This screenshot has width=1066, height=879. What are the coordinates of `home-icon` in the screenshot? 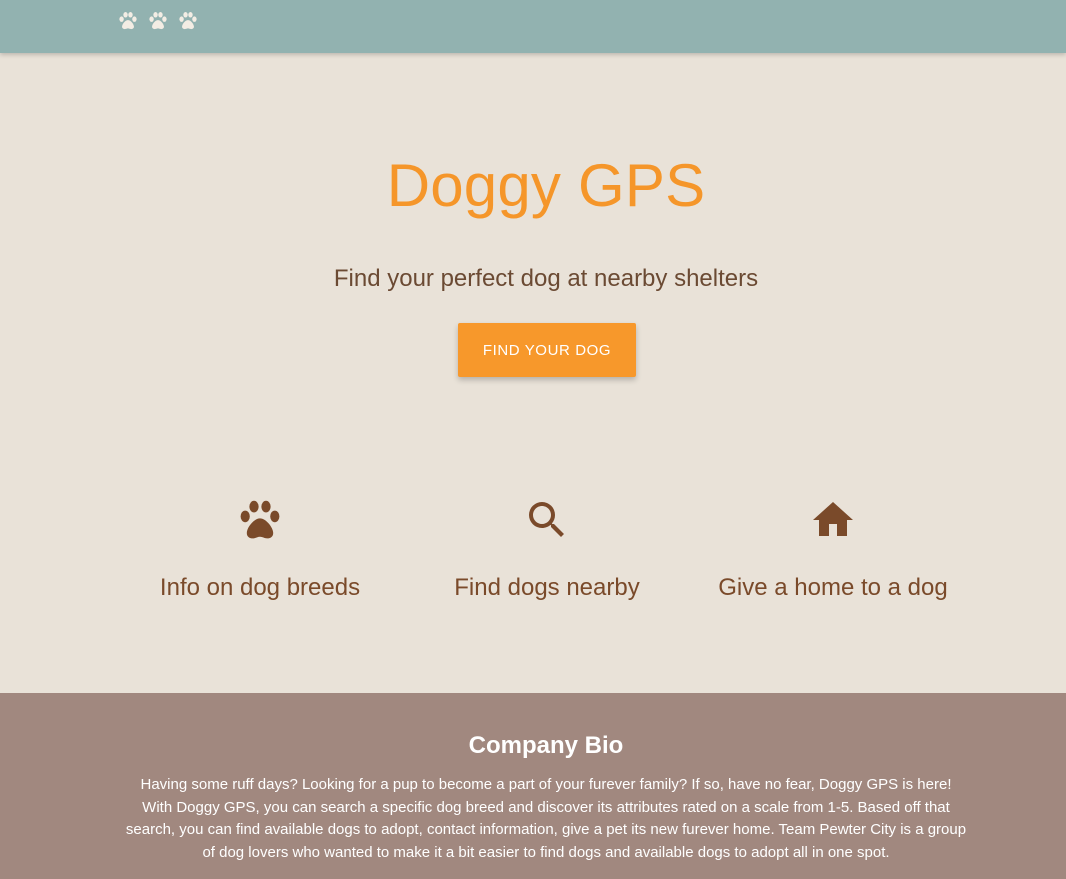 It's located at (833, 519).